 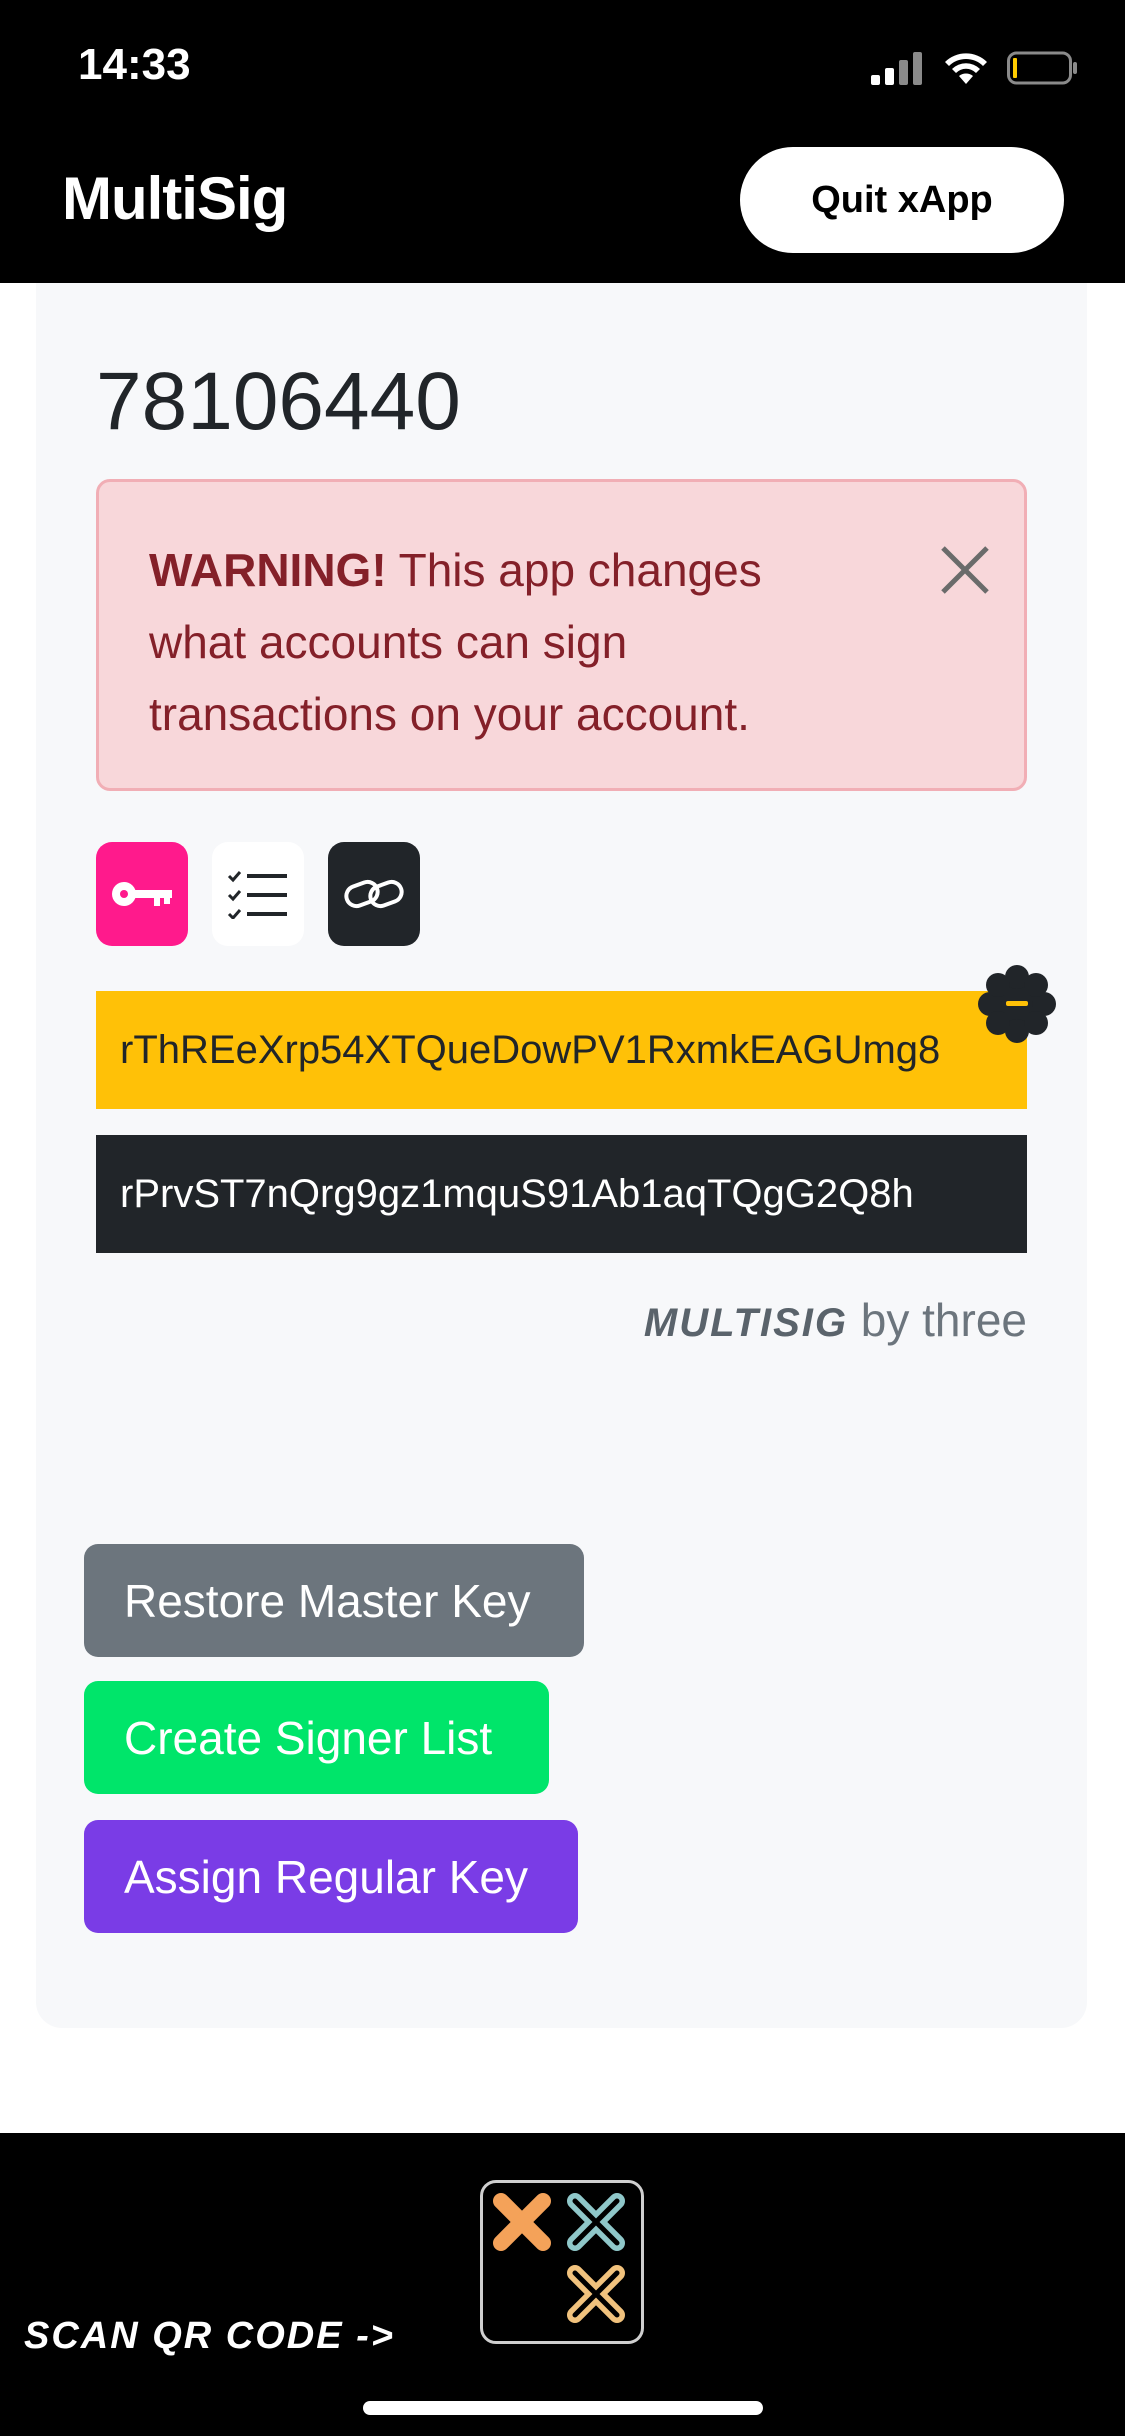 What do you see at coordinates (559, 2258) in the screenshot?
I see `xumm-x-logo-icon` at bounding box center [559, 2258].